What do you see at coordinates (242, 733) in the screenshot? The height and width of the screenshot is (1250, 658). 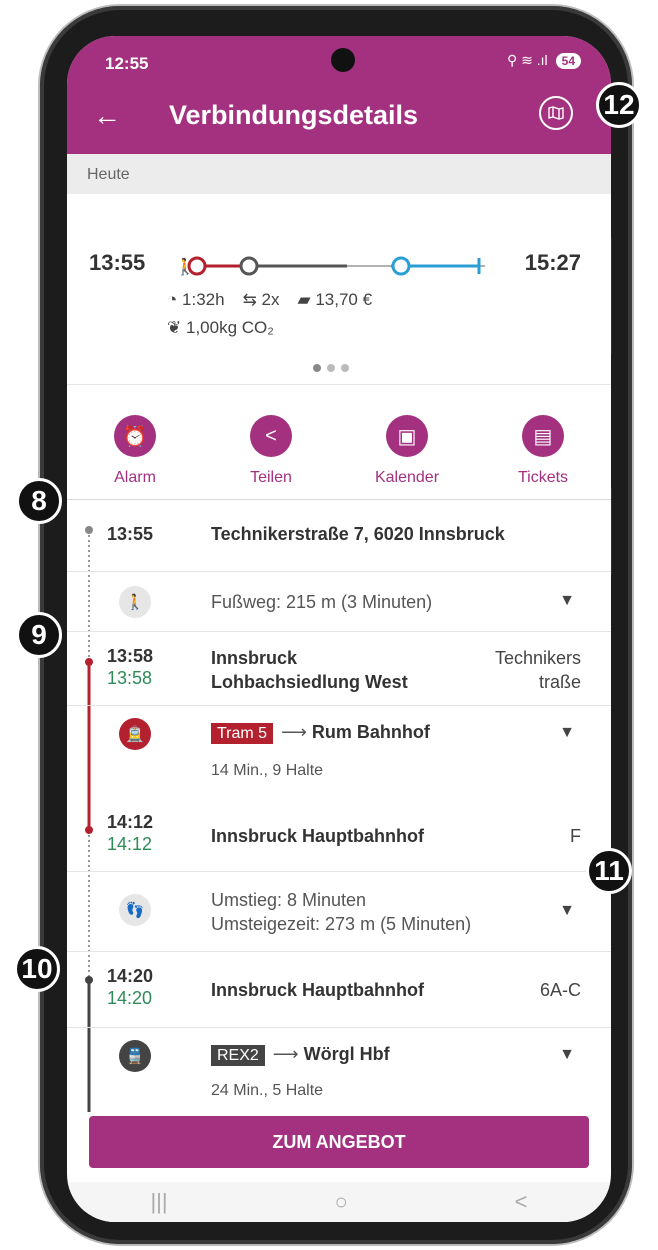 I see `tram-line-badge: Tram 5` at bounding box center [242, 733].